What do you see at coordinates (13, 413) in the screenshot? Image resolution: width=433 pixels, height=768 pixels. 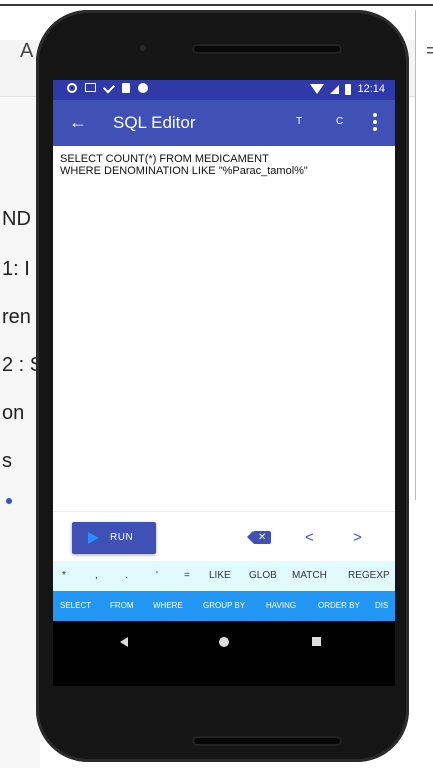 I see `background-text-fragment: on` at bounding box center [13, 413].